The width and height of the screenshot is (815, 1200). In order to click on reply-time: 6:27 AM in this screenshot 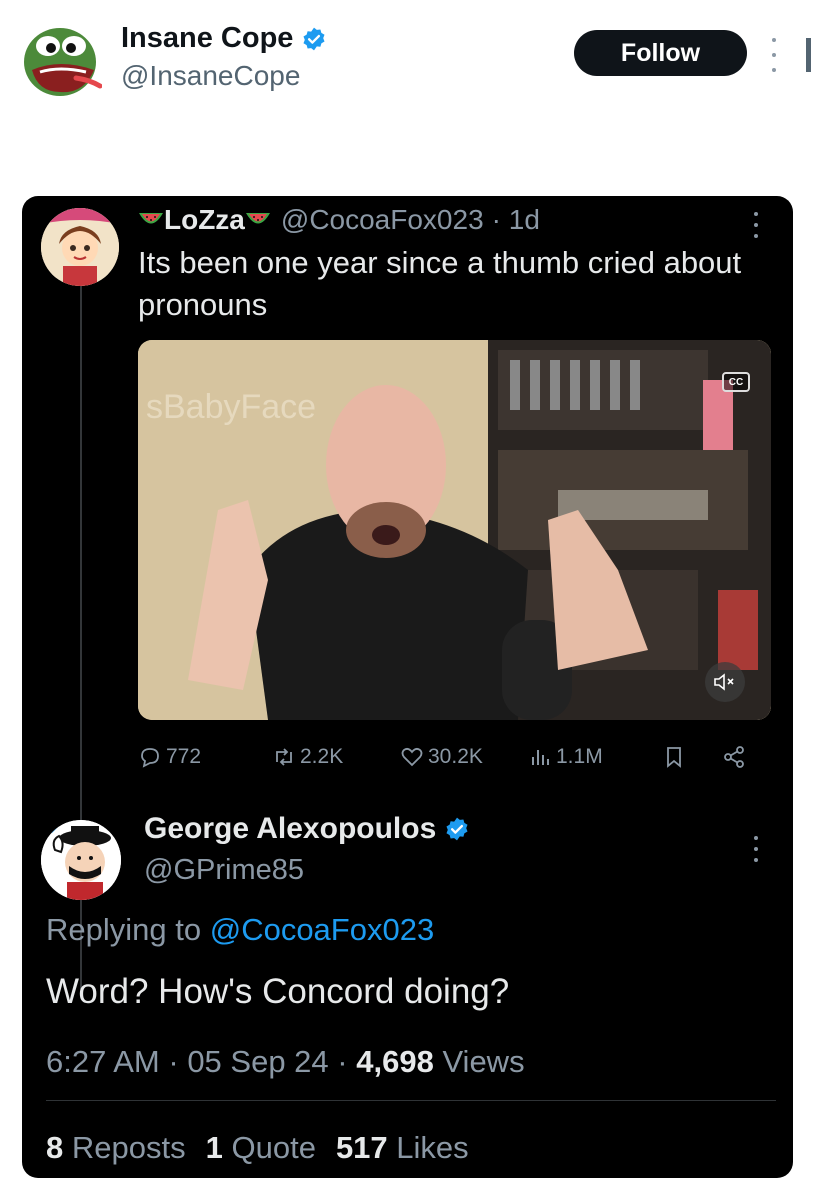, I will do `click(103, 1061)`.